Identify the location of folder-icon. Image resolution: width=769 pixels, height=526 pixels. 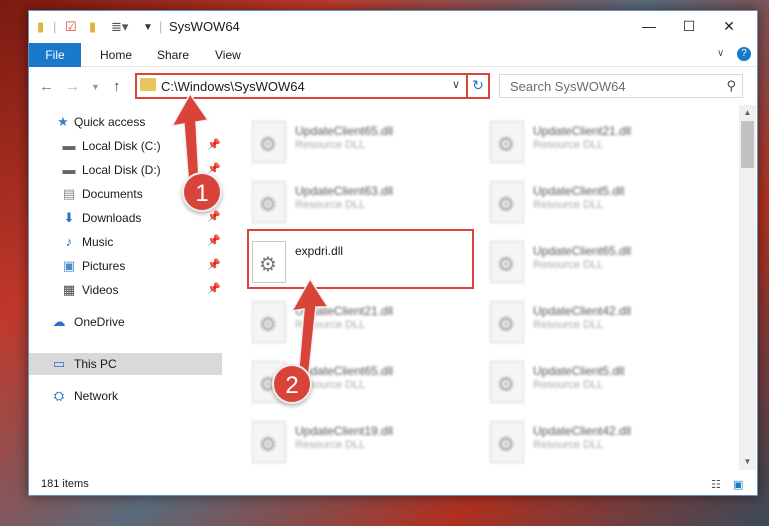
(148, 84).